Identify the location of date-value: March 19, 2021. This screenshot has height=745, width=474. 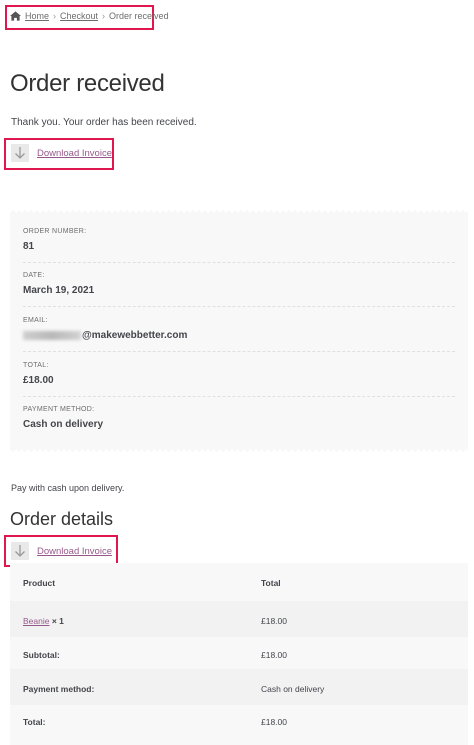
(59, 290).